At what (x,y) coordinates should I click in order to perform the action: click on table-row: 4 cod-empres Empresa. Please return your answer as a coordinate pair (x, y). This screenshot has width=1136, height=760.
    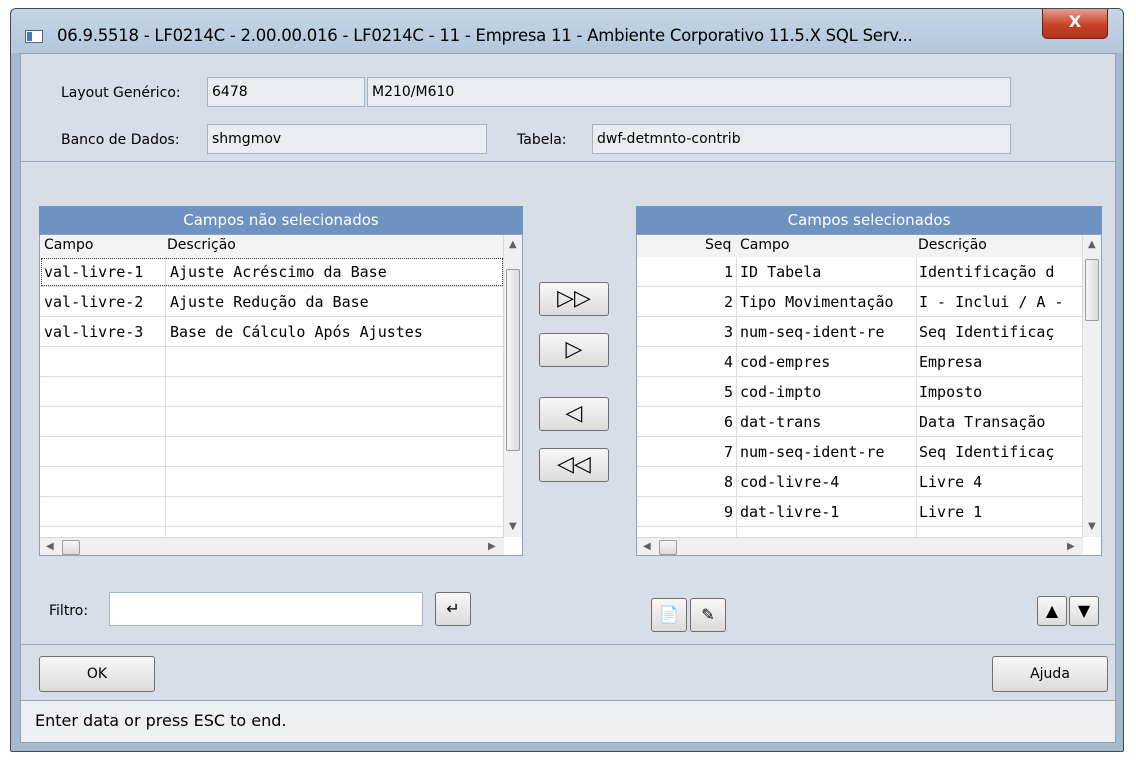
    Looking at the image, I should click on (860, 362).